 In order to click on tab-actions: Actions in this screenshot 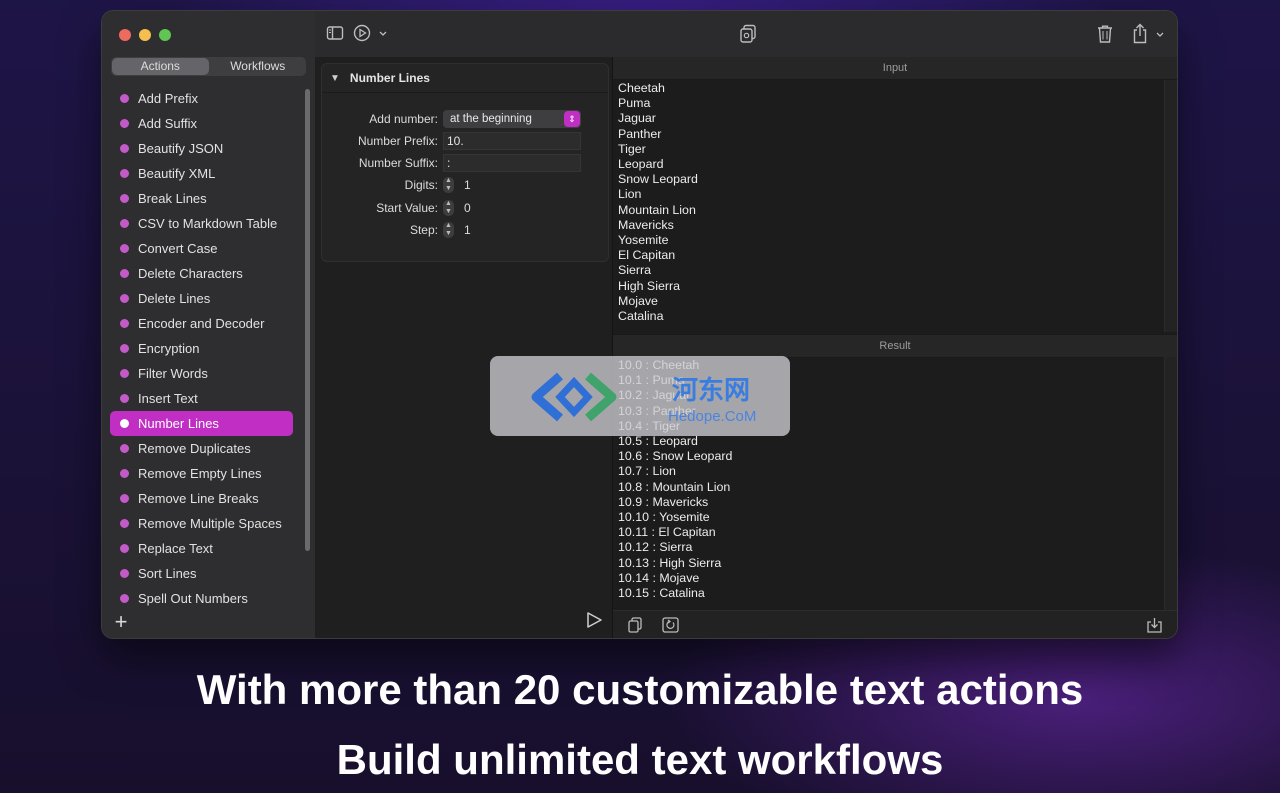, I will do `click(160, 66)`.